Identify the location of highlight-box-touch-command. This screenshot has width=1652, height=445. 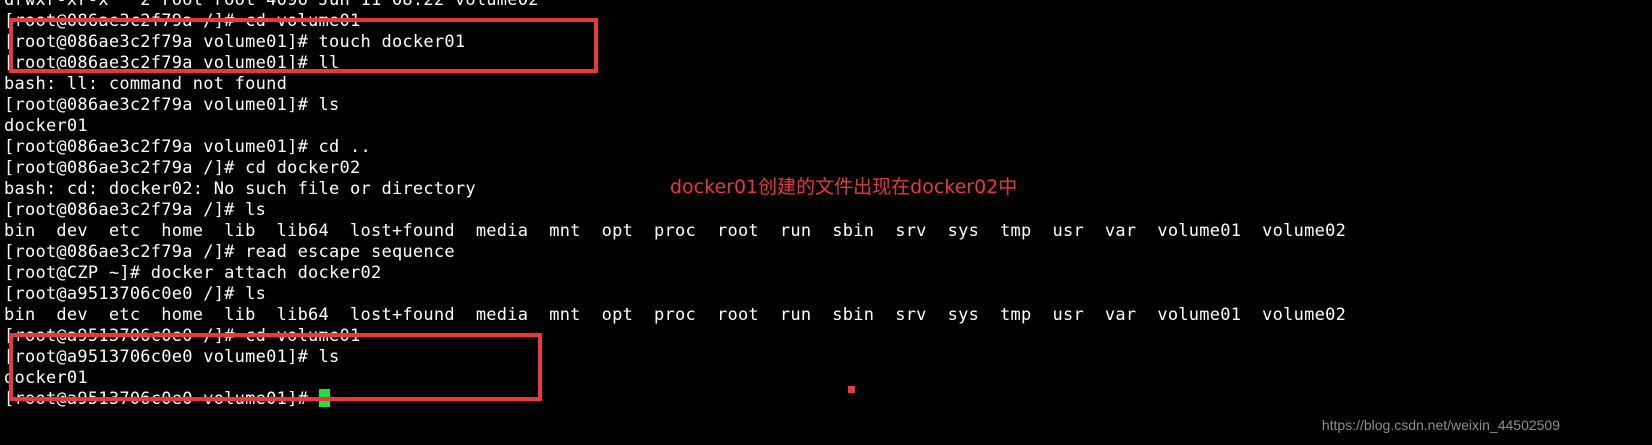
(303, 45).